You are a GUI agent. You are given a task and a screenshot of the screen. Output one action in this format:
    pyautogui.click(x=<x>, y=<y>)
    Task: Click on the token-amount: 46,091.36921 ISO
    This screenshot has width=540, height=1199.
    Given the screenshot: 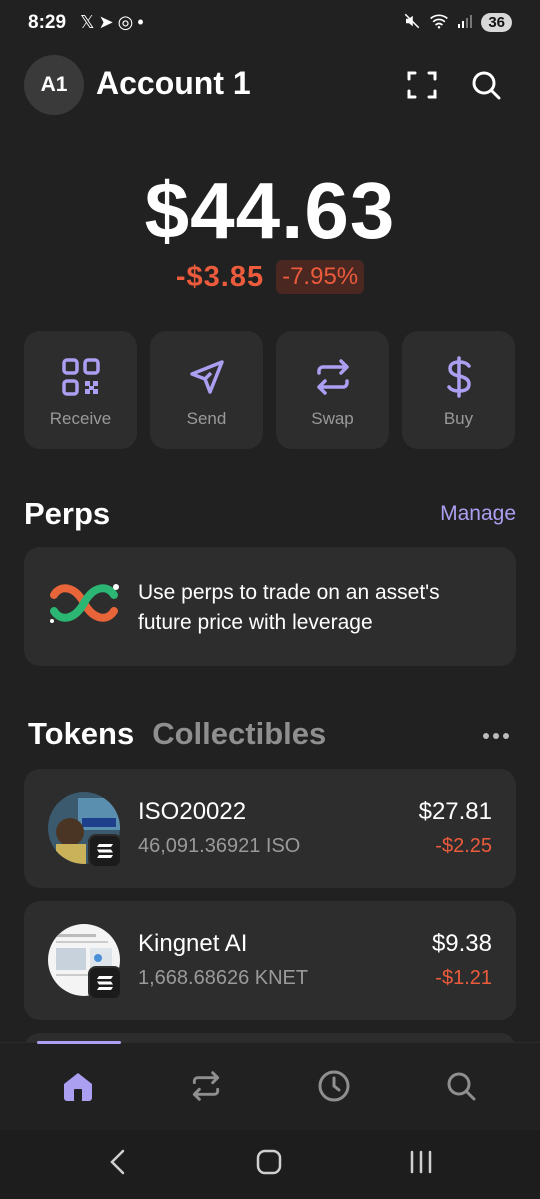 What is the action you would take?
    pyautogui.click(x=219, y=846)
    